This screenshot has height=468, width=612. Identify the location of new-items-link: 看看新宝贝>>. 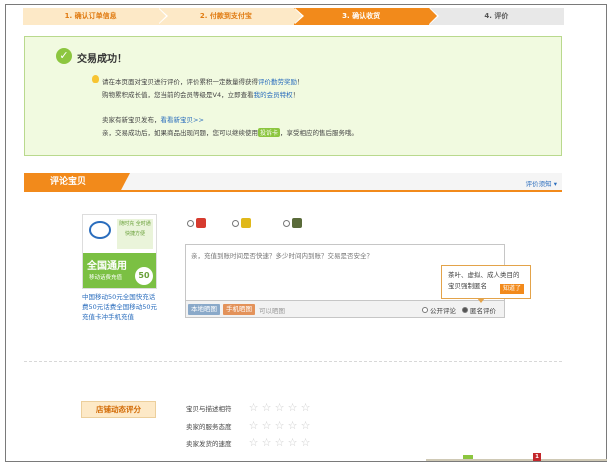
(182, 120).